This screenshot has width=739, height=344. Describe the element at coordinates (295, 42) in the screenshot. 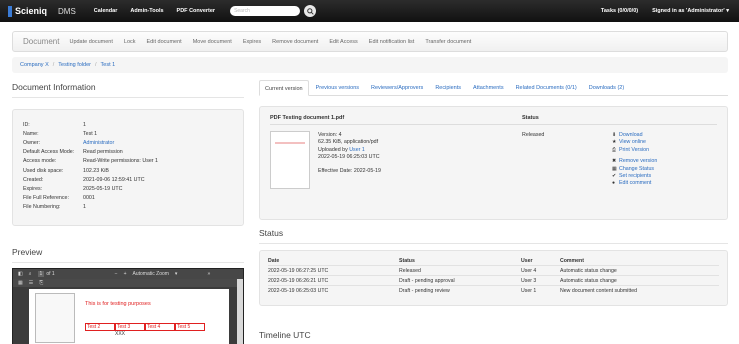

I see `remove-document-button: Remove document` at that location.